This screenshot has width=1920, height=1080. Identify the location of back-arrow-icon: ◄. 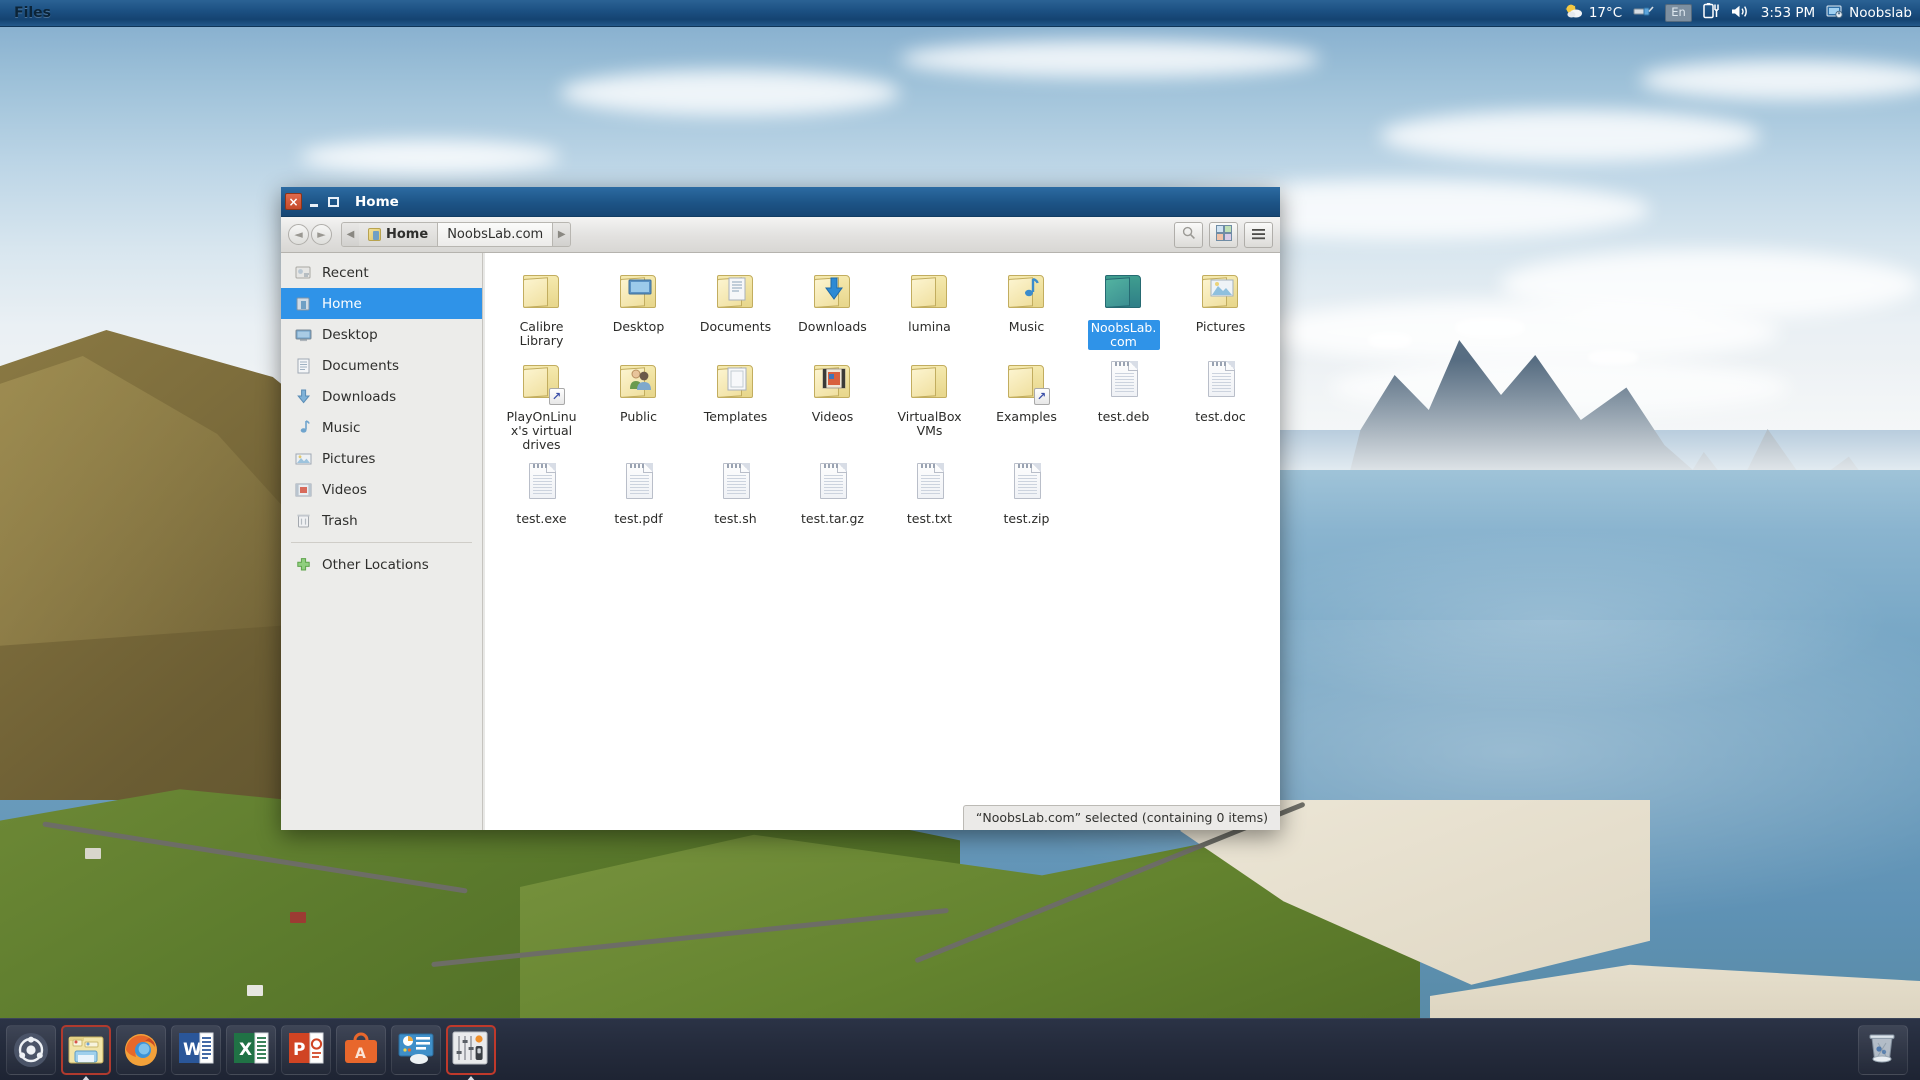
(298, 234).